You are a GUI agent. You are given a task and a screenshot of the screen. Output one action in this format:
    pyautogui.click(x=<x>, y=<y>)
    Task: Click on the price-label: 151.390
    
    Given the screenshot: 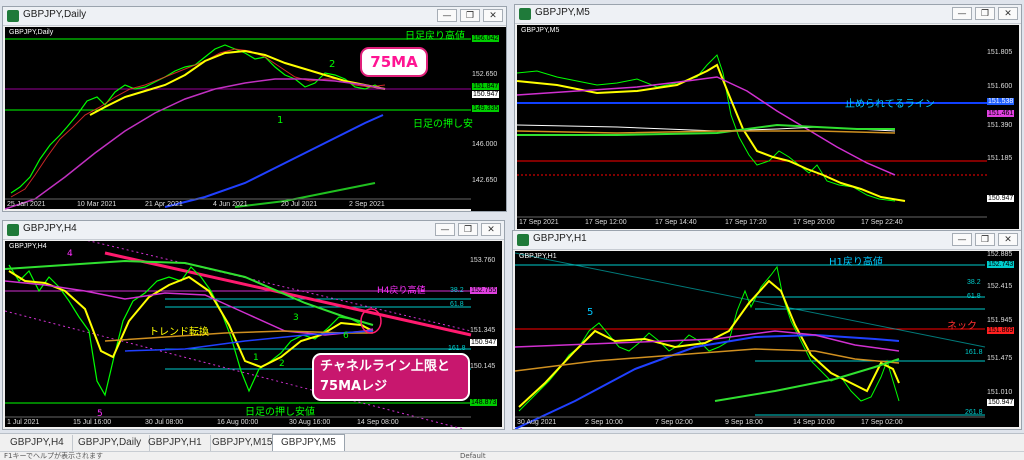 What is the action you would take?
    pyautogui.click(x=1000, y=125)
    